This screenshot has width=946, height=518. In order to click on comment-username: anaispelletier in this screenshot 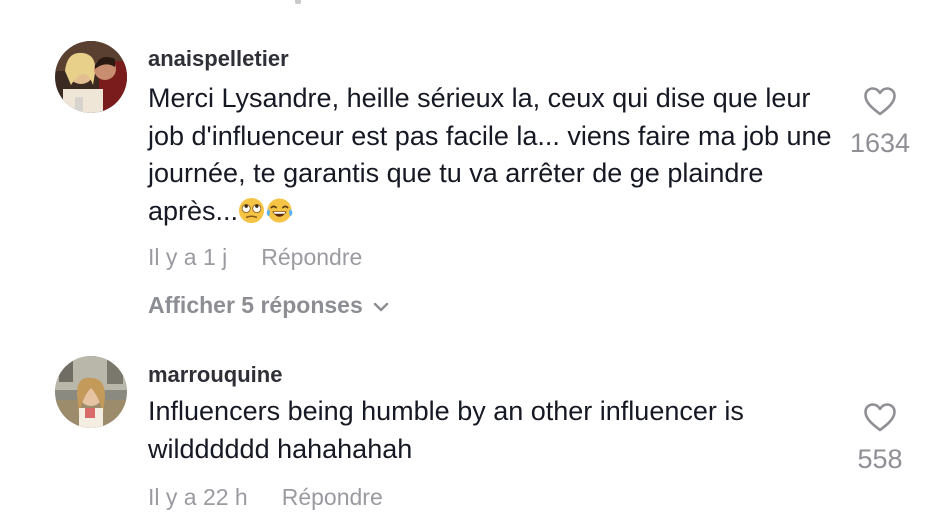, I will do `click(218, 59)`.